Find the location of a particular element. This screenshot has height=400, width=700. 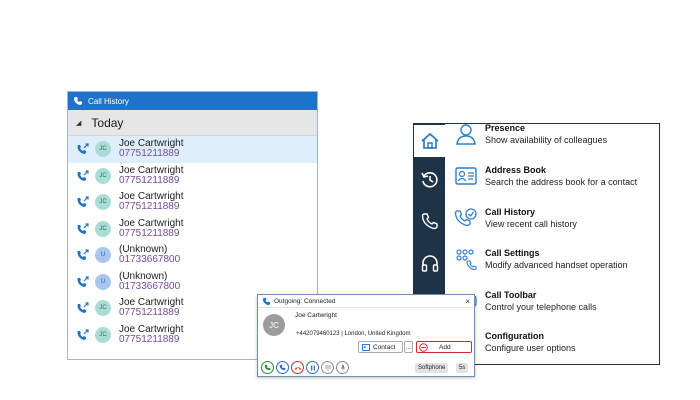

address-card-icon is located at coordinates (466, 176).